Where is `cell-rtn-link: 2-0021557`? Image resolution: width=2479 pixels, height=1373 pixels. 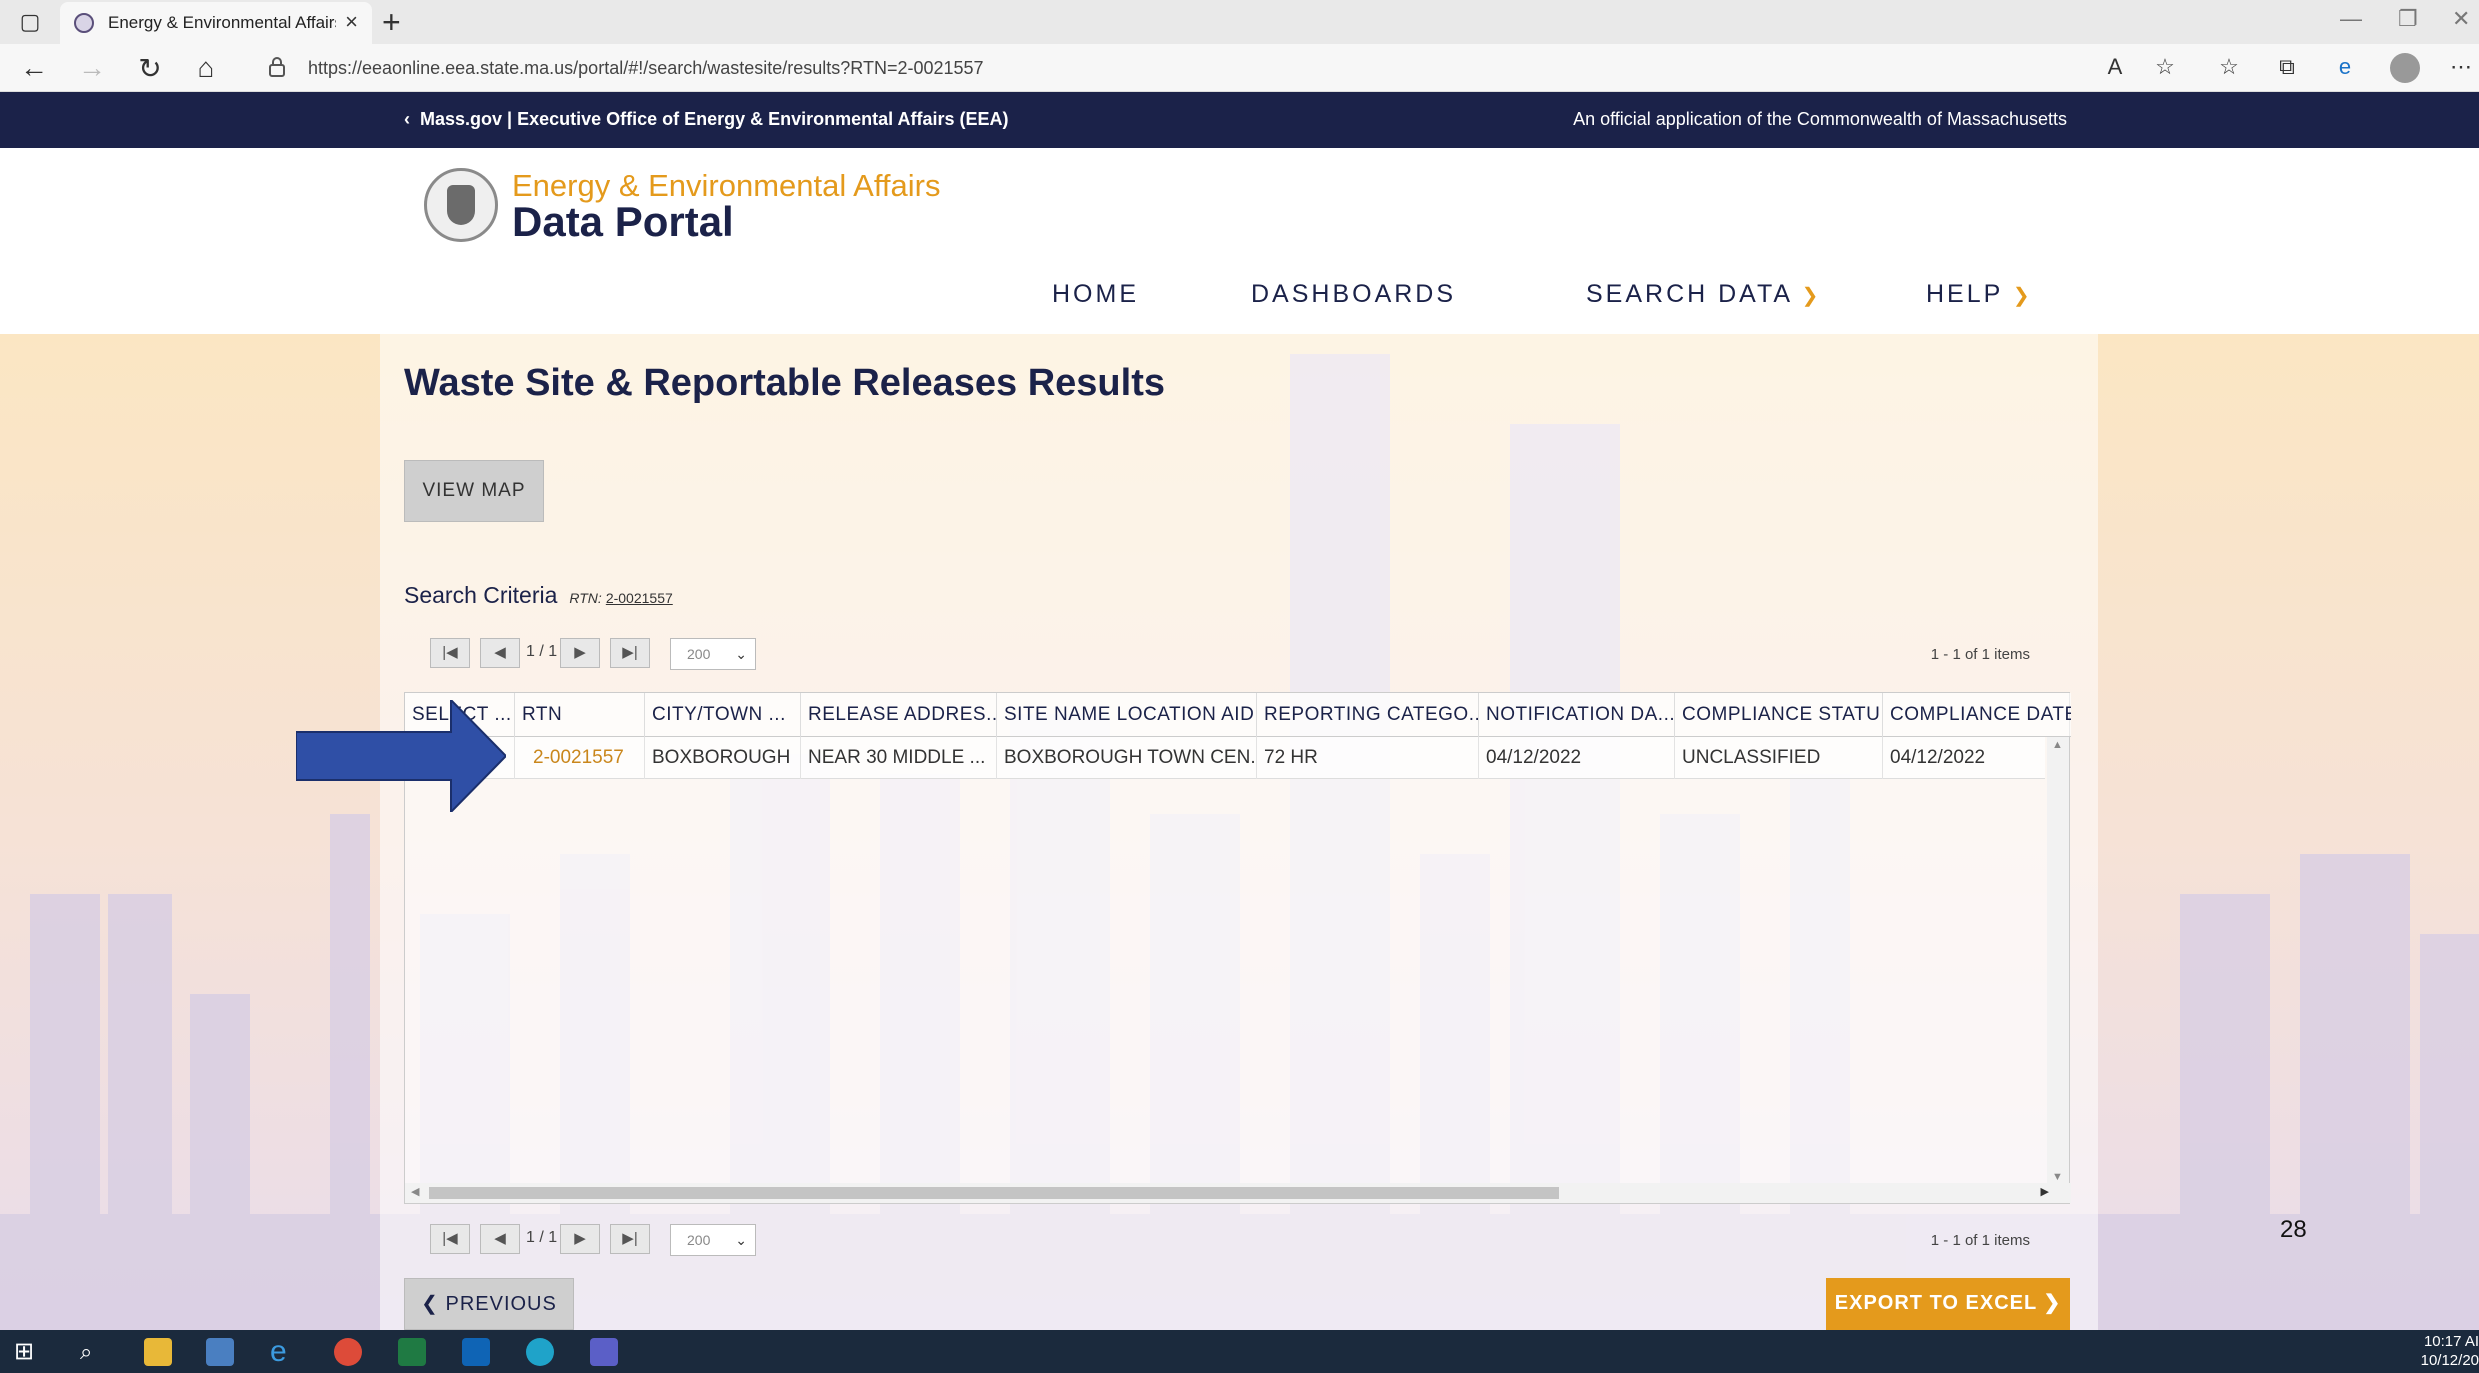
cell-rtn-link: 2-0021557 is located at coordinates (580, 758).